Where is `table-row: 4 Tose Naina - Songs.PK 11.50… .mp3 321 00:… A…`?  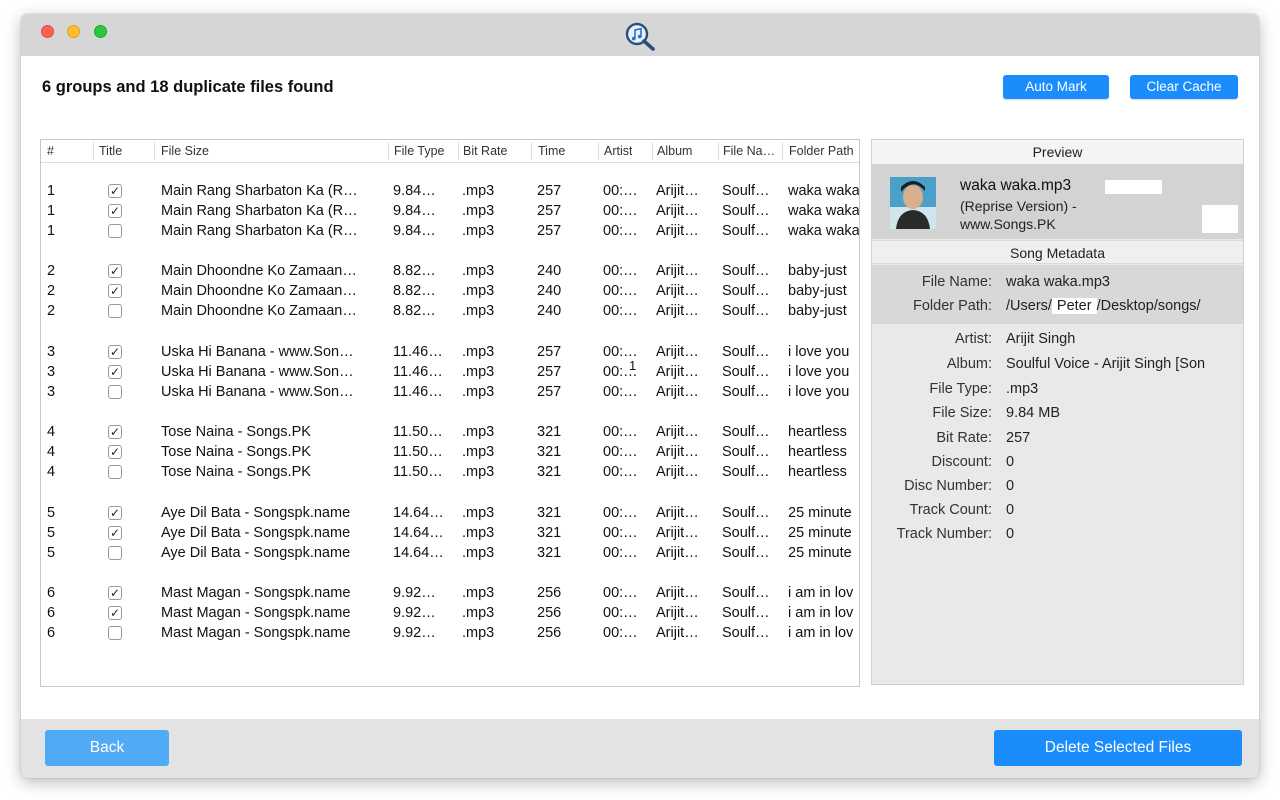
table-row: 4 Tose Naina - Songs.PK 11.50… .mp3 321 00:… A… is located at coordinates (450, 472).